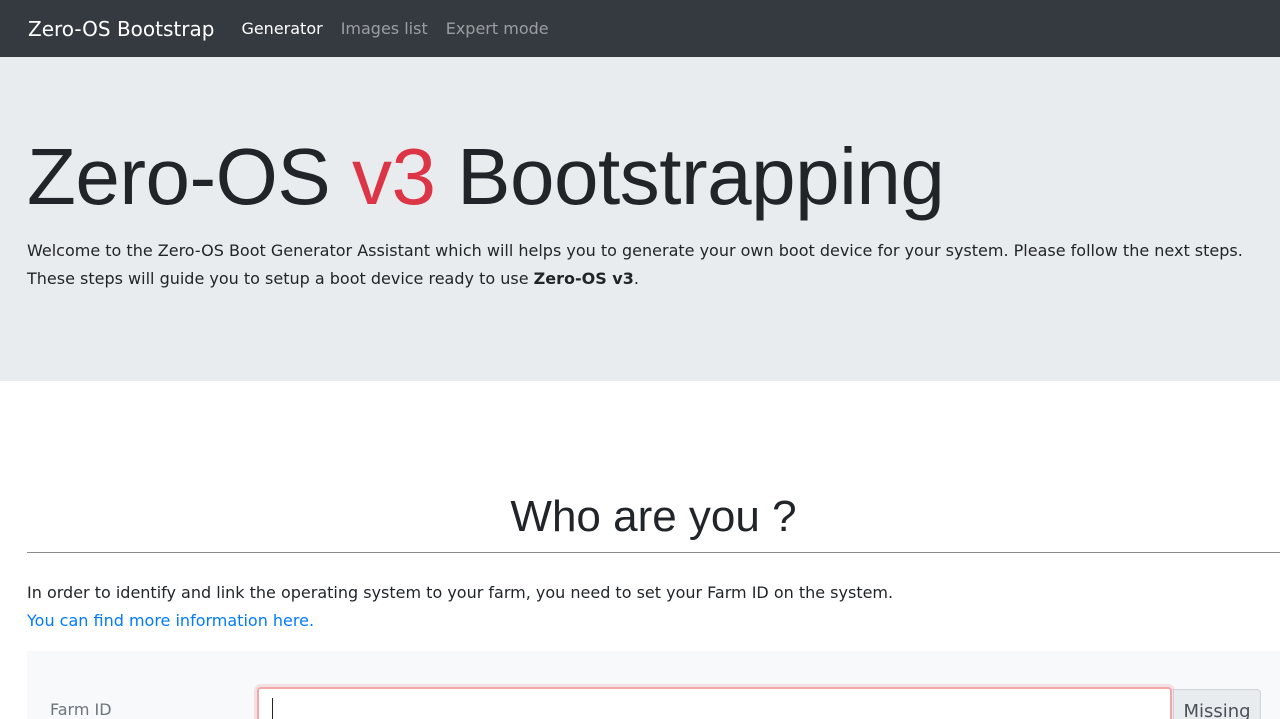 The image size is (1280, 719). Describe the element at coordinates (384, 28) in the screenshot. I see `nav-link-images-list: Images list` at that location.